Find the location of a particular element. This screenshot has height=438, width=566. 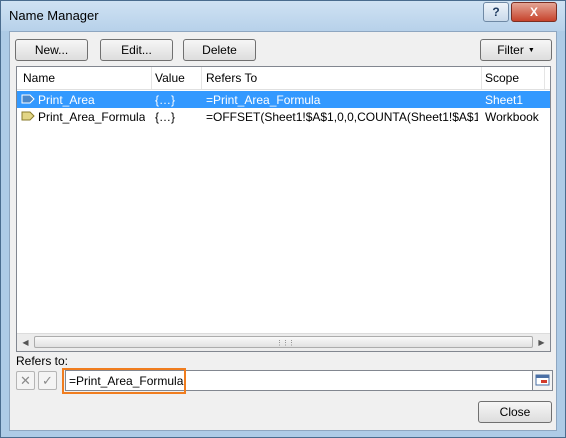

delete-button-label: Delete is located at coordinates (219, 50).